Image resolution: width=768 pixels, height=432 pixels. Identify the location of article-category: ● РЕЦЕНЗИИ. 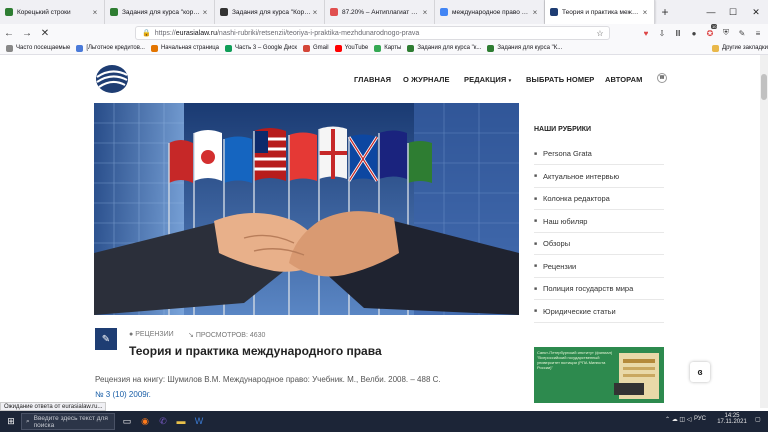
(151, 334).